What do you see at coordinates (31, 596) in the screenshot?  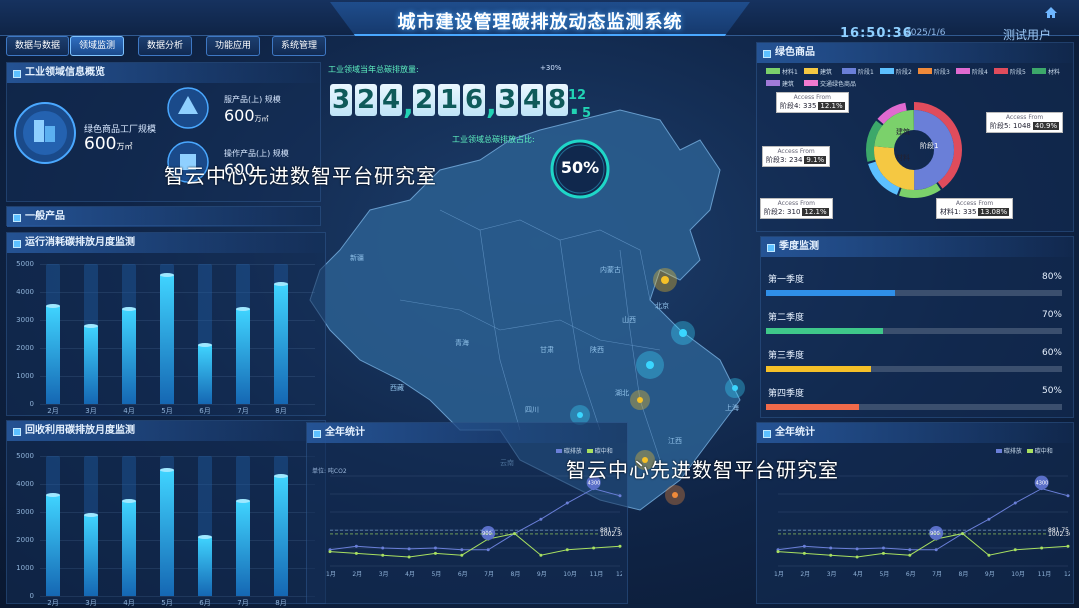 I see `y-tick: 0` at bounding box center [31, 596].